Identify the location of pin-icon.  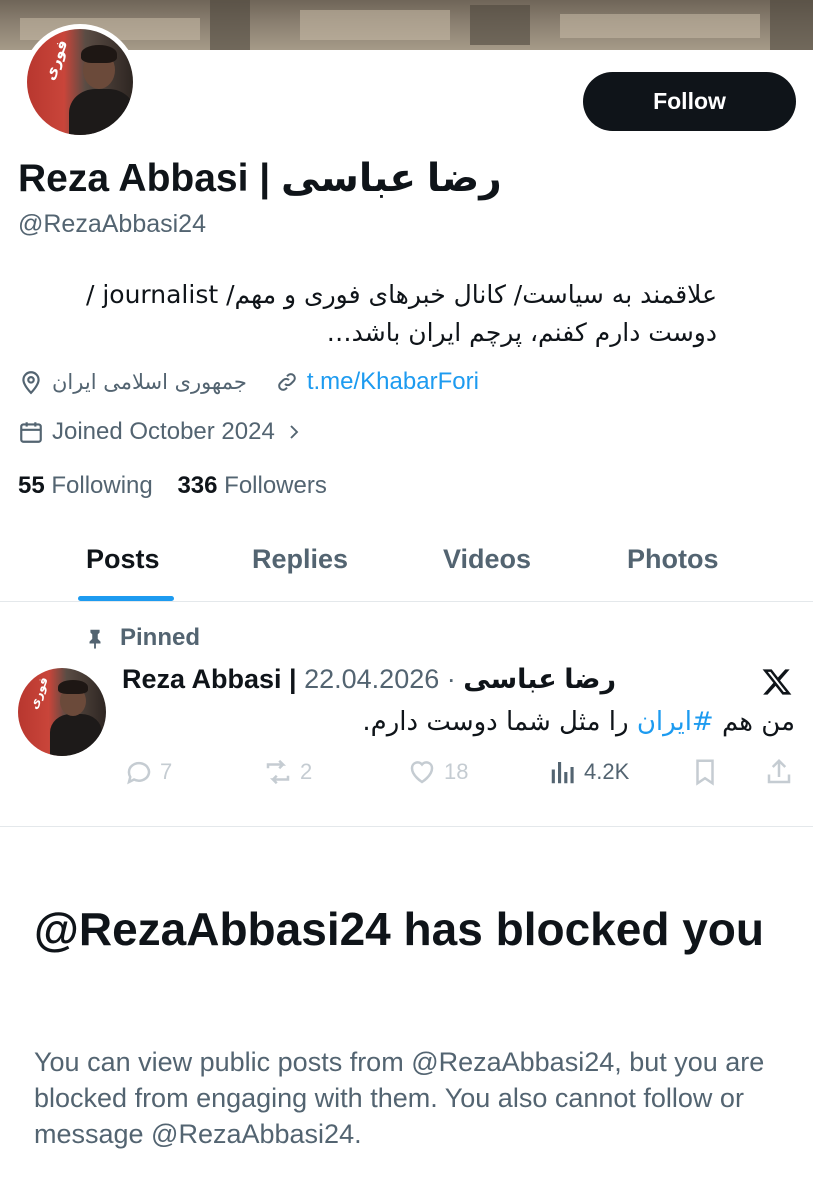
(95, 639).